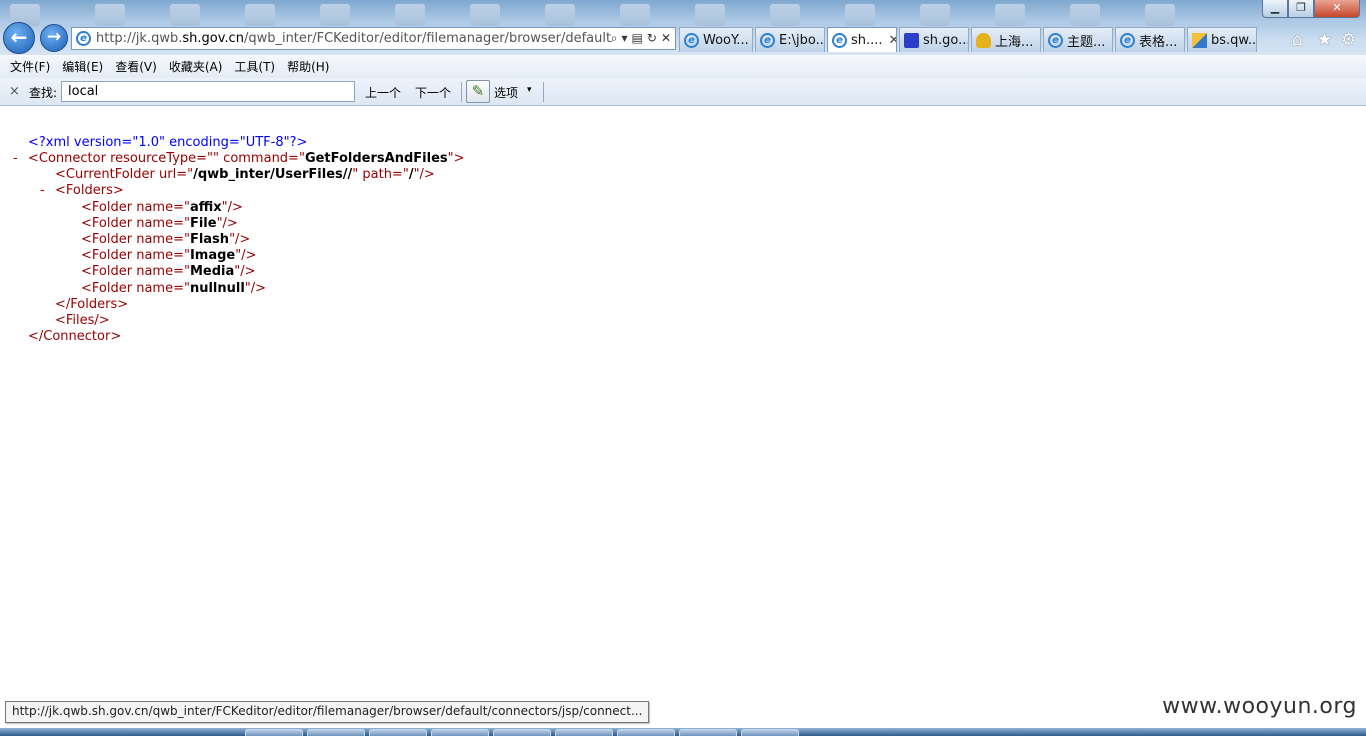 The height and width of the screenshot is (736, 1366). What do you see at coordinates (652, 38) in the screenshot?
I see `refresh-icon: ↻` at bounding box center [652, 38].